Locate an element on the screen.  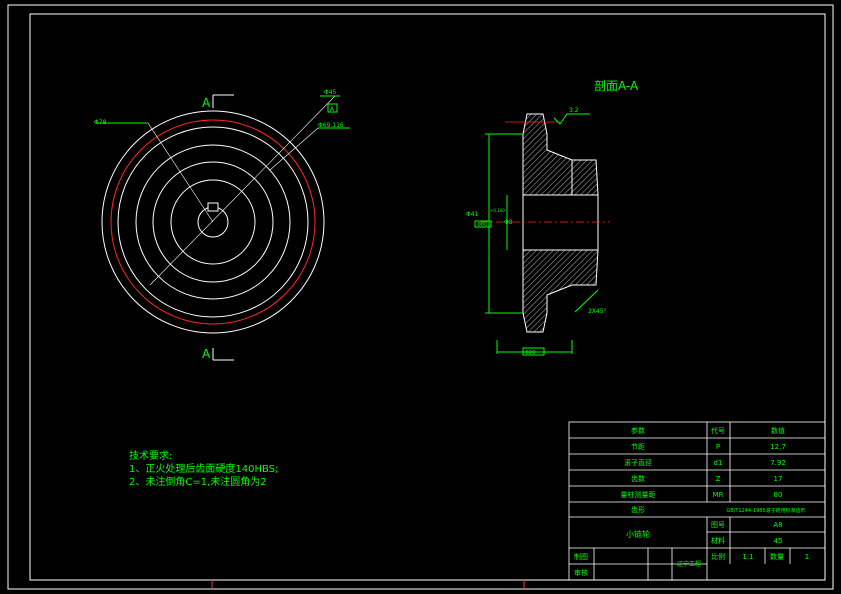
leader-outer-diag is located at coordinates (180, 172).